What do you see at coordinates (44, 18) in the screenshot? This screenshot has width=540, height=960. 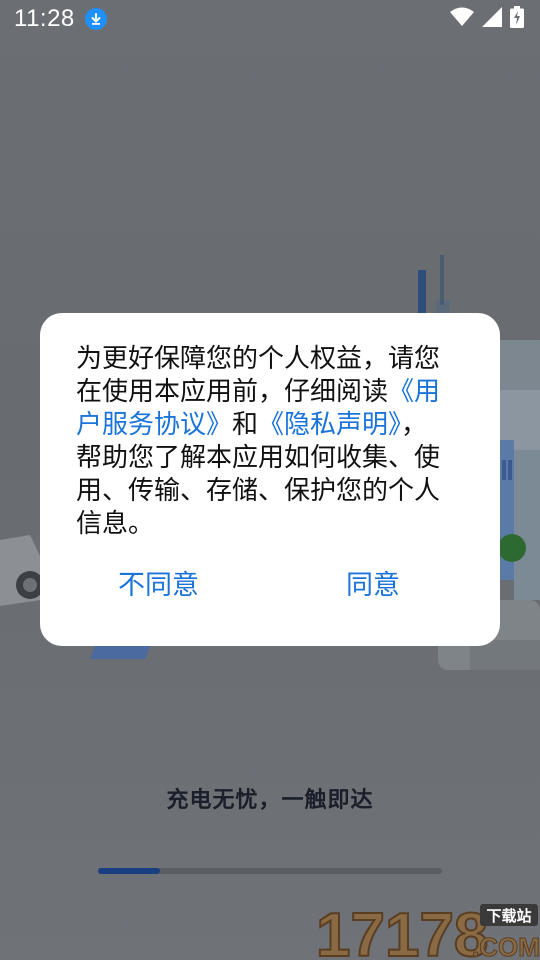 I see `status-time: 11:28` at bounding box center [44, 18].